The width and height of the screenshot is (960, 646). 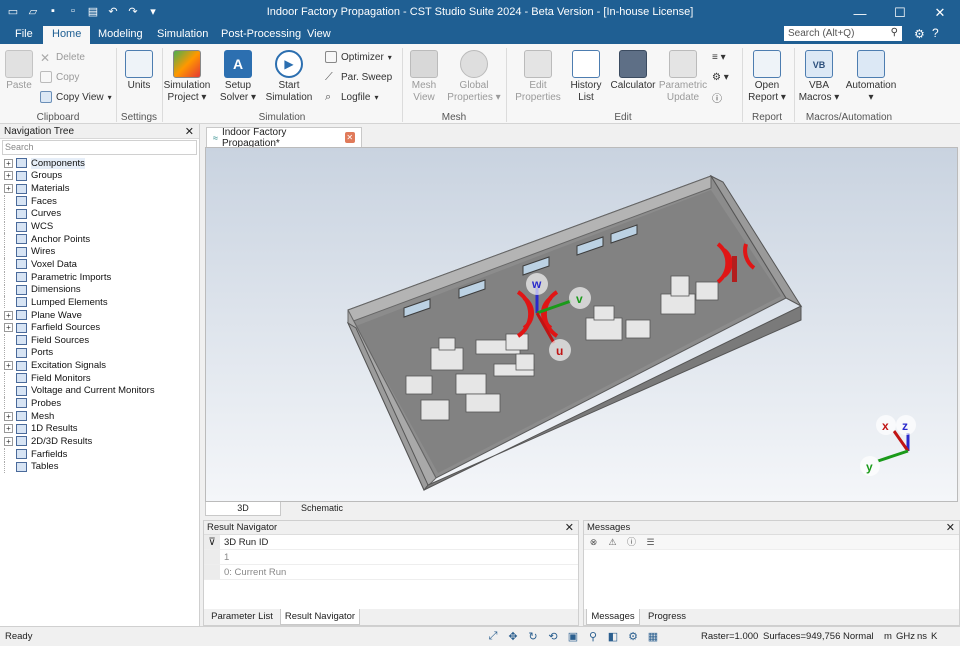 I want to click on folder-icon, so click(x=21, y=454).